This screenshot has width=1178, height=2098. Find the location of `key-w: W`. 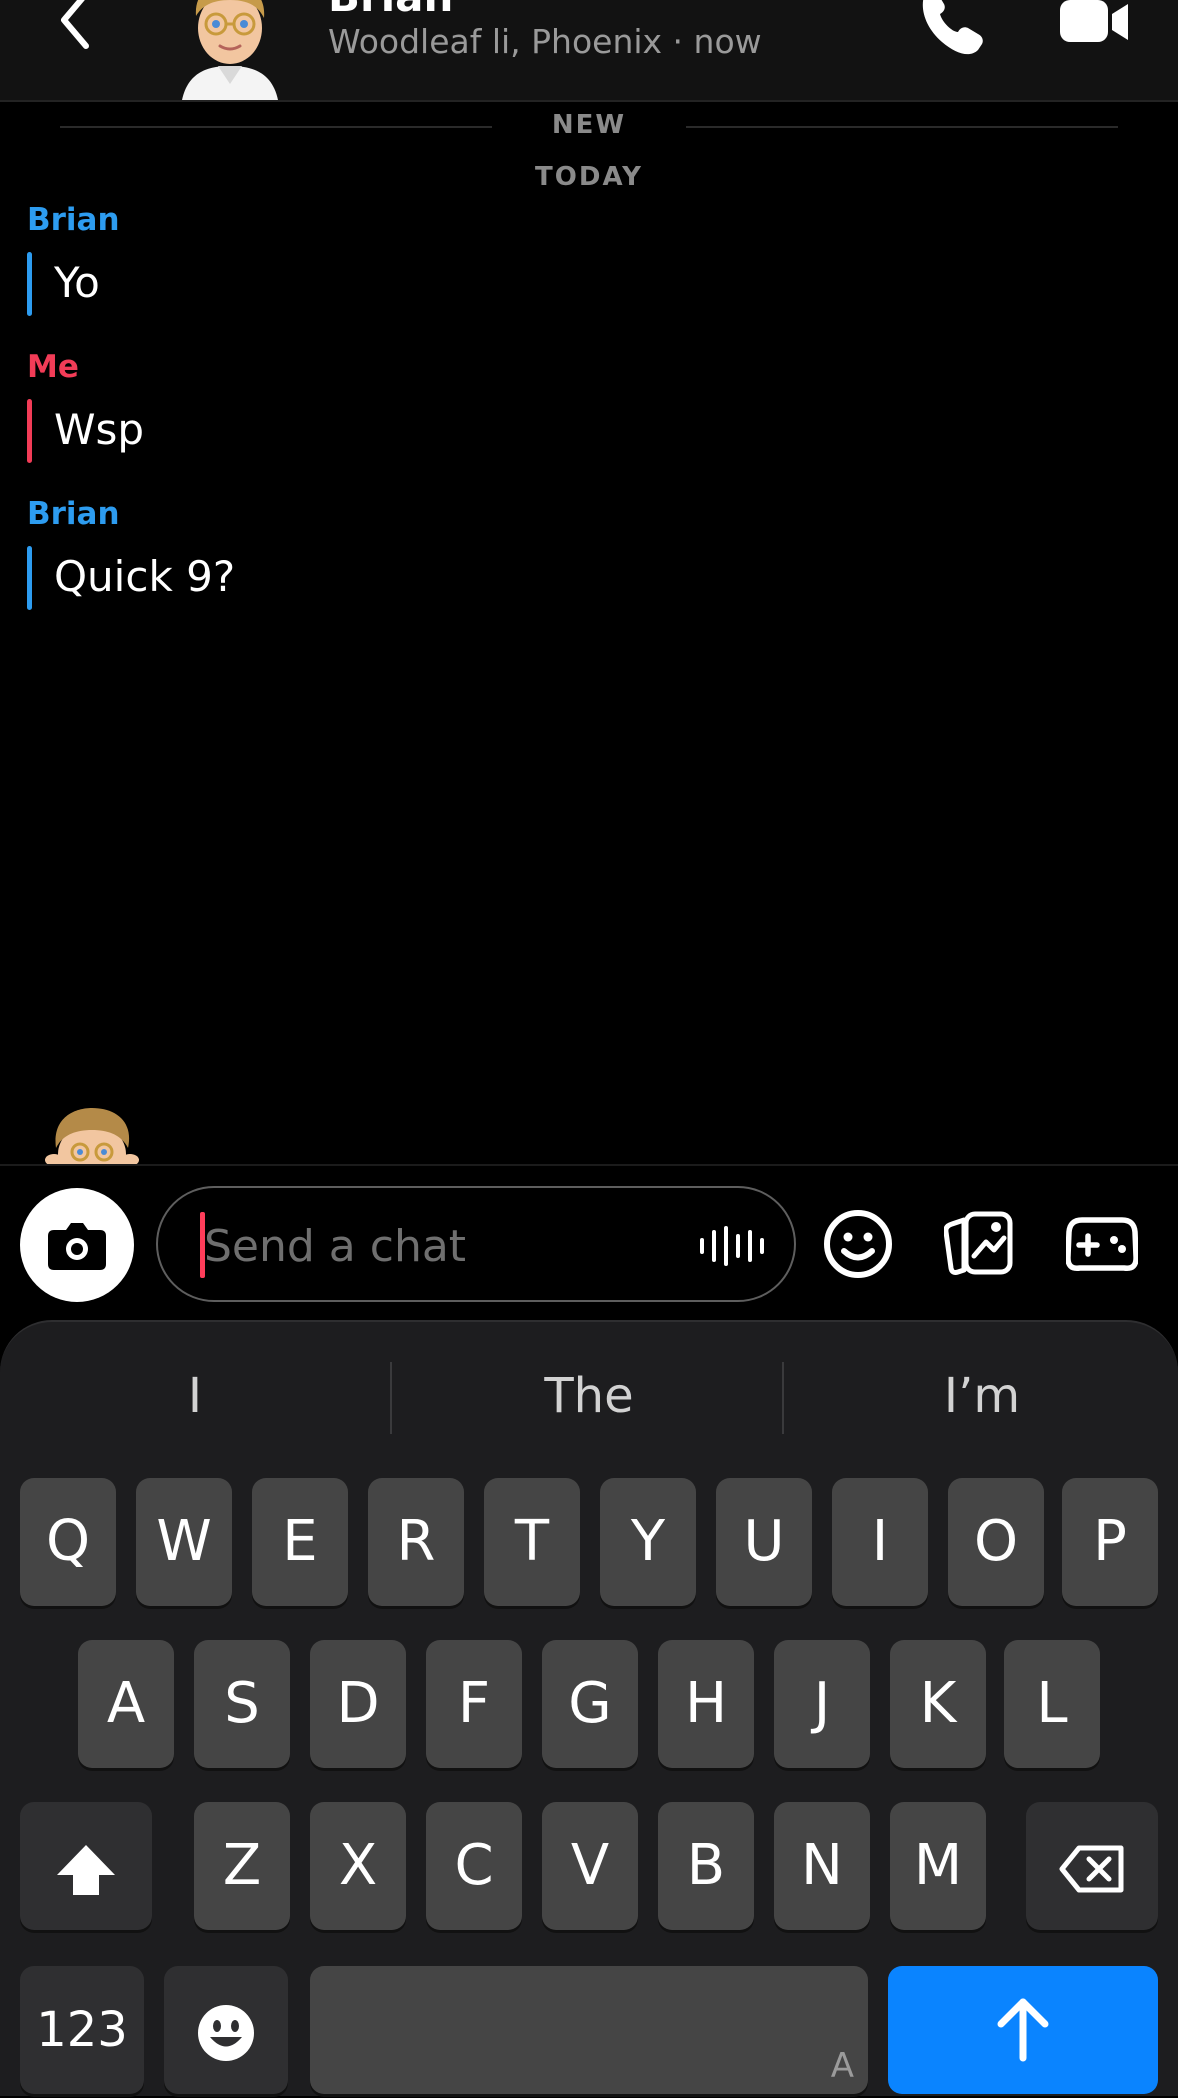

key-w: W is located at coordinates (184, 1542).